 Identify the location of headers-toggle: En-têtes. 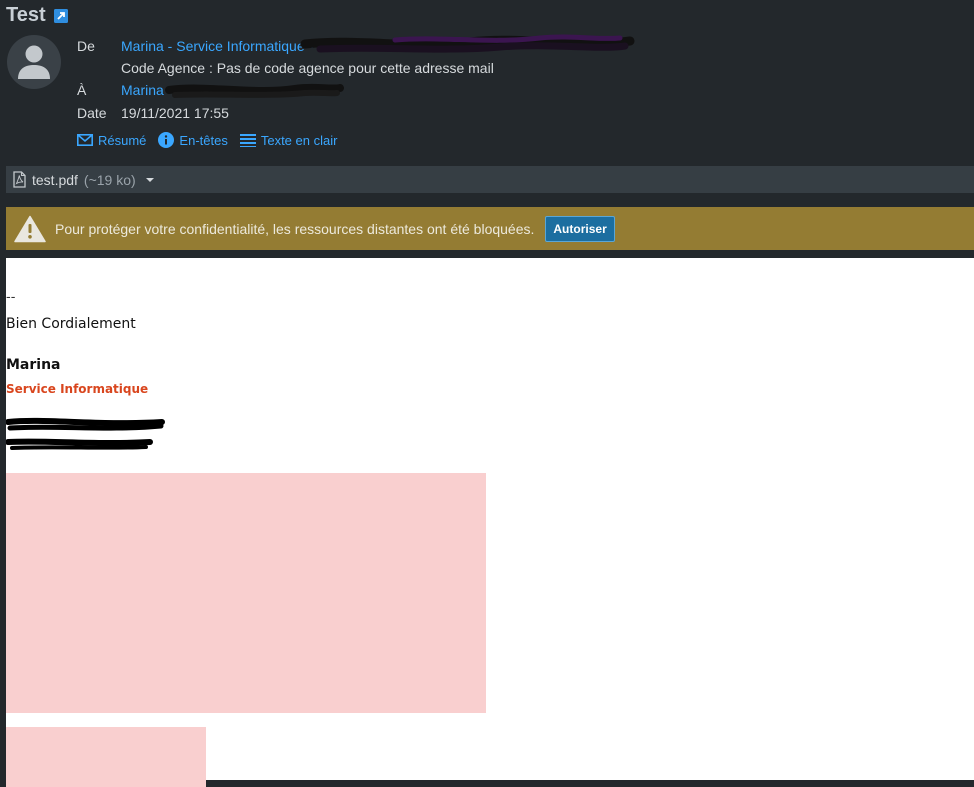
(193, 140).